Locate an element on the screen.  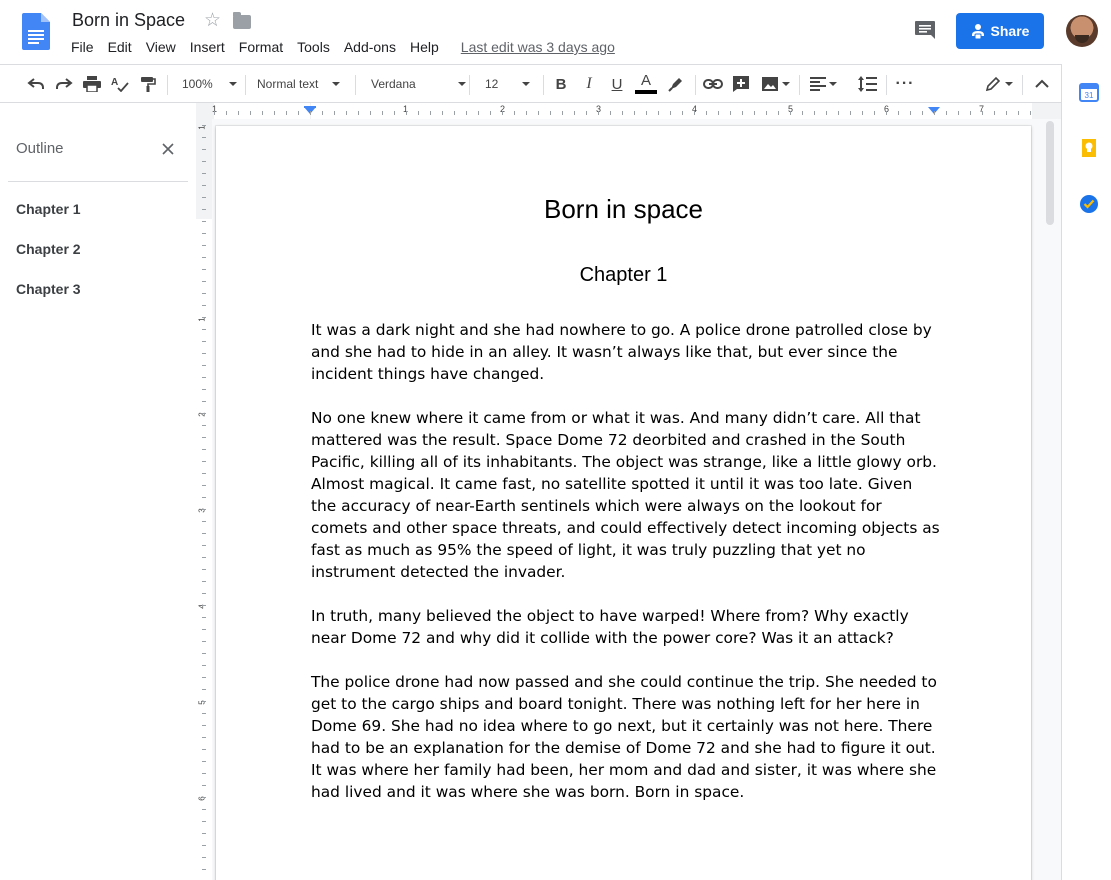
calendar-icon: 31 is located at coordinates (1089, 92).